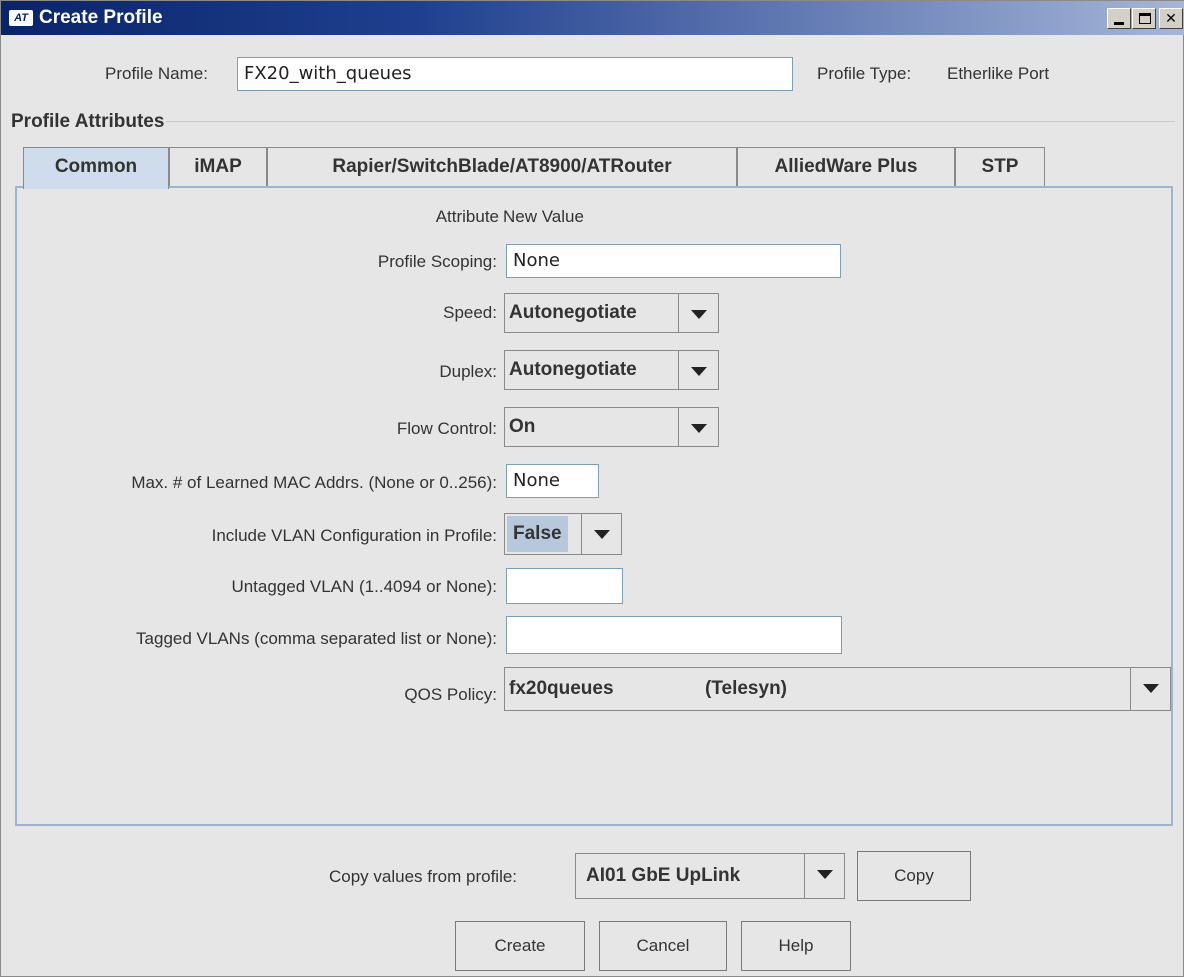 This screenshot has height=977, width=1184. What do you see at coordinates (470, 312) in the screenshot?
I see `speed-label: Speed:` at bounding box center [470, 312].